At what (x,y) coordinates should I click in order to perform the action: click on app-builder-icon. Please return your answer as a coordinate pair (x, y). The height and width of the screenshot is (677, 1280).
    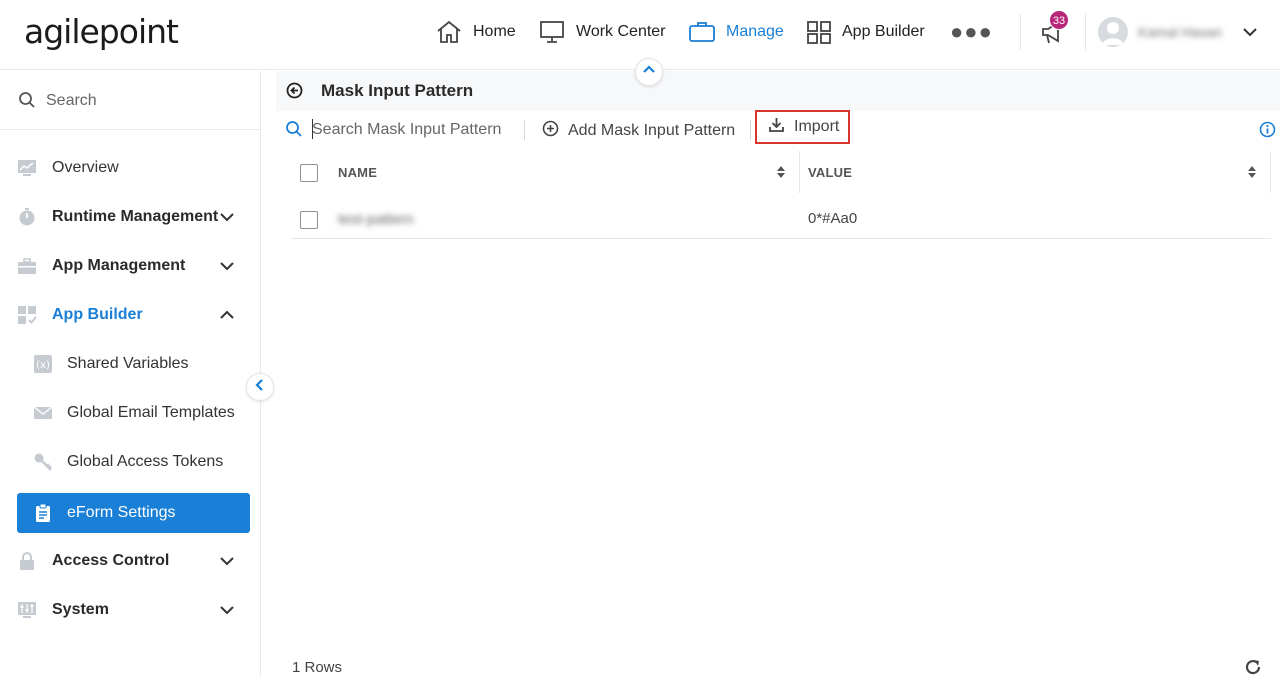
    Looking at the image, I should click on (27, 315).